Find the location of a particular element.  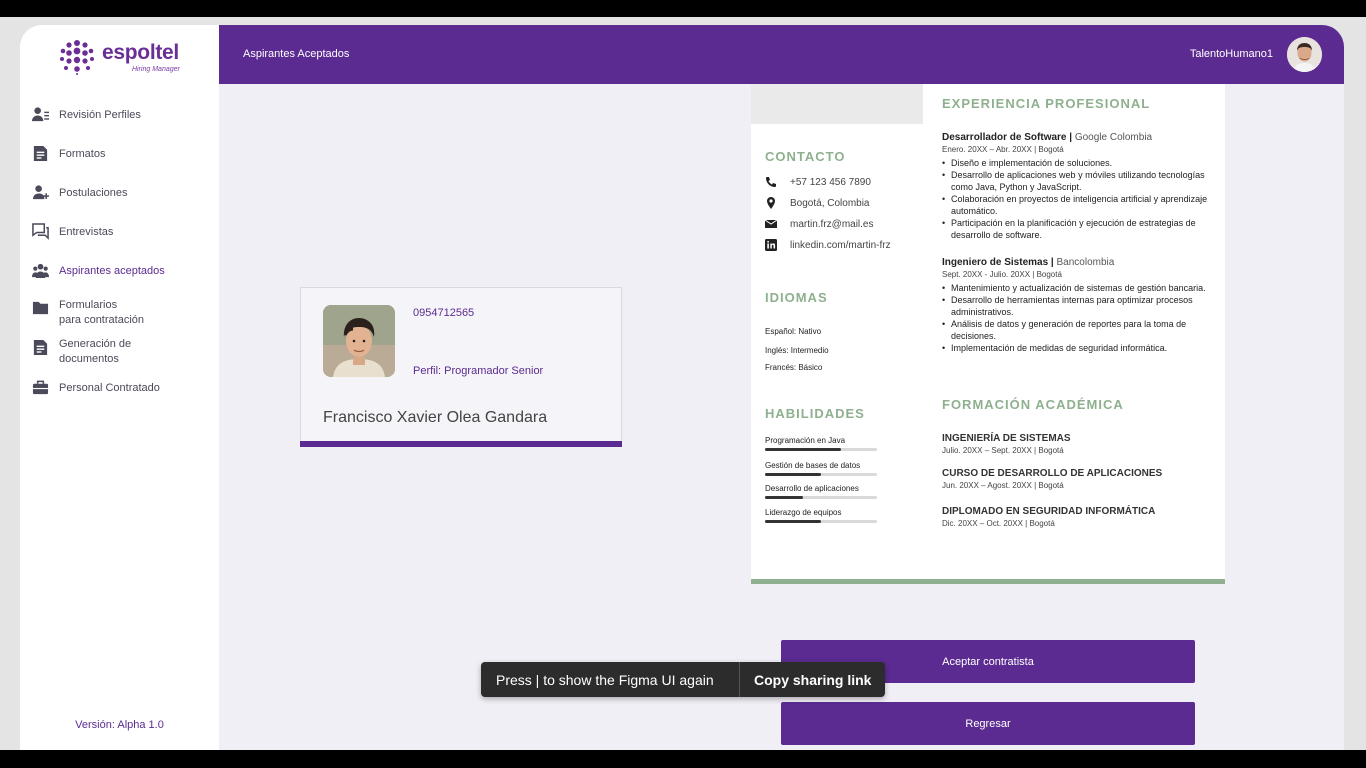

cv-education-title: DIPLOMADO EN SEGURIDAD INFORMÁTICA is located at coordinates (1049, 511).